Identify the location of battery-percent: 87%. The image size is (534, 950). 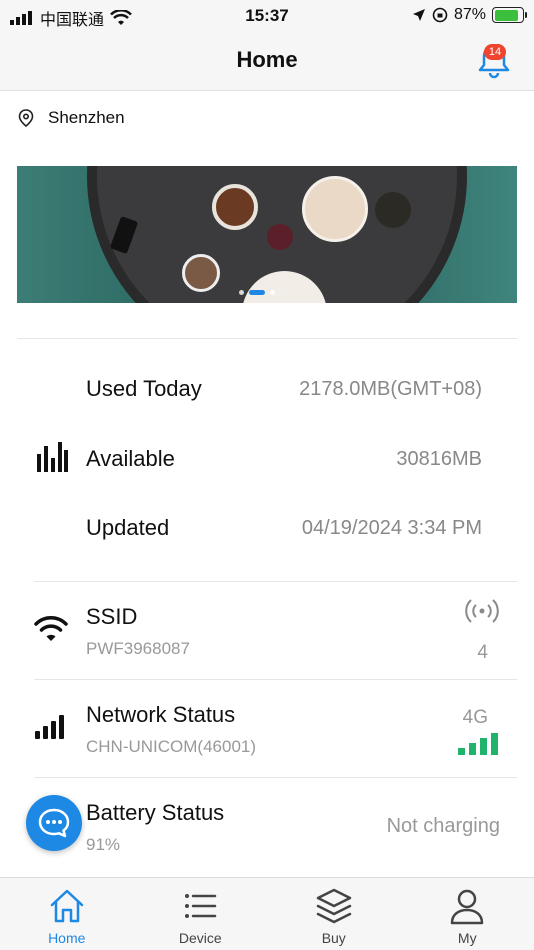
(469, 14).